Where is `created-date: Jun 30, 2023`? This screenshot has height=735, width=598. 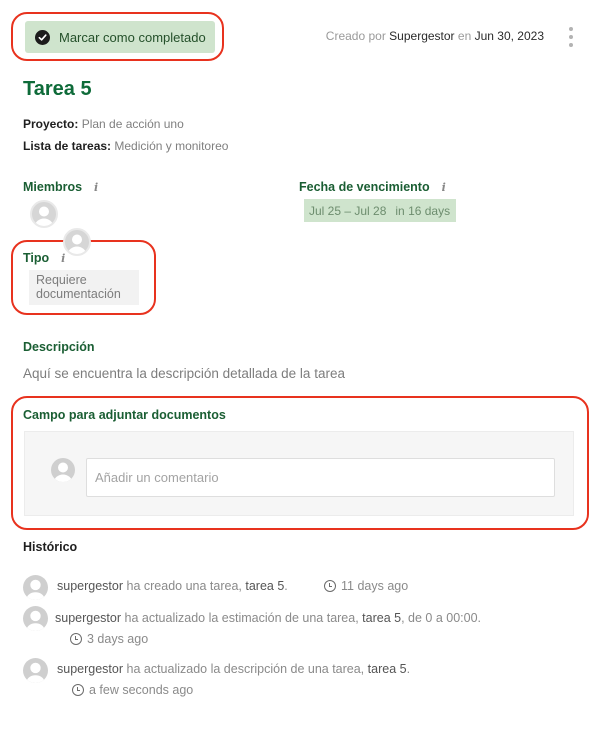 created-date: Jun 30, 2023 is located at coordinates (509, 36).